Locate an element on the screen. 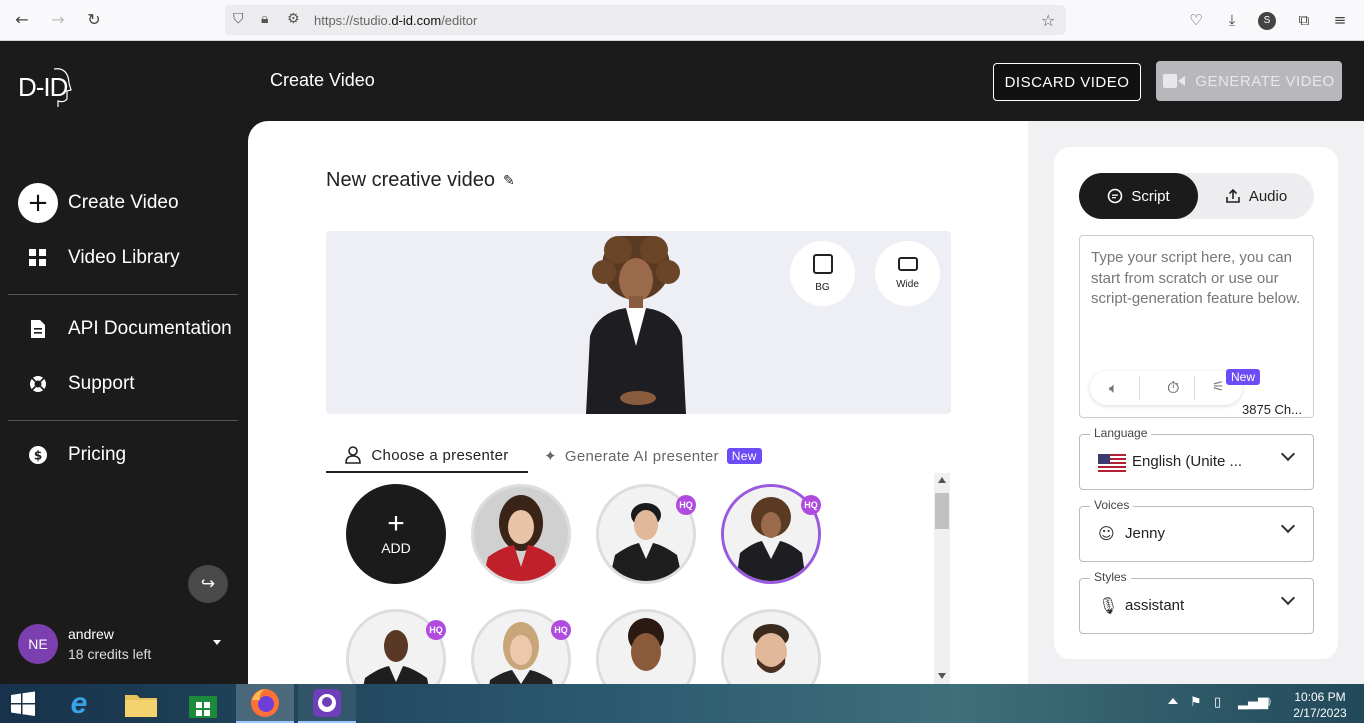  permissions-icon: ⚙ is located at coordinates (293, 19).